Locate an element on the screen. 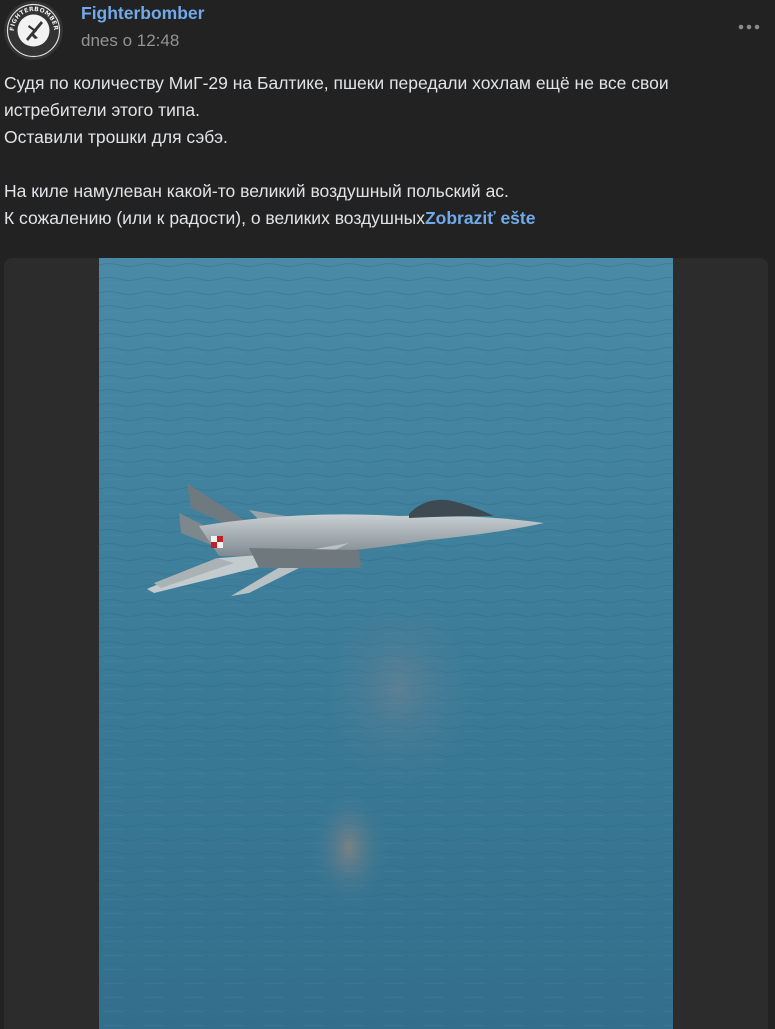  show-more-link: Zobraziť ešte is located at coordinates (480, 218).